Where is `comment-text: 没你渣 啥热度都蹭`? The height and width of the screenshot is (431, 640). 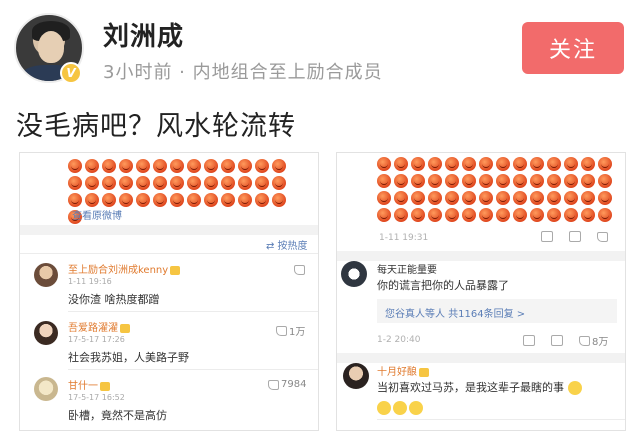
comment-text: 没你渣 啥热度都蹭 is located at coordinates (114, 299).